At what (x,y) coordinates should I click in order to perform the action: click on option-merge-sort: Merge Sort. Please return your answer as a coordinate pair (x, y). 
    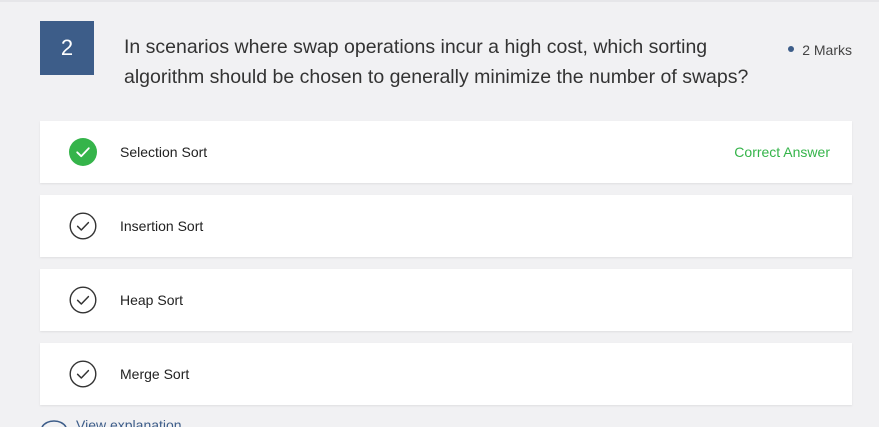
    Looking at the image, I should click on (446, 374).